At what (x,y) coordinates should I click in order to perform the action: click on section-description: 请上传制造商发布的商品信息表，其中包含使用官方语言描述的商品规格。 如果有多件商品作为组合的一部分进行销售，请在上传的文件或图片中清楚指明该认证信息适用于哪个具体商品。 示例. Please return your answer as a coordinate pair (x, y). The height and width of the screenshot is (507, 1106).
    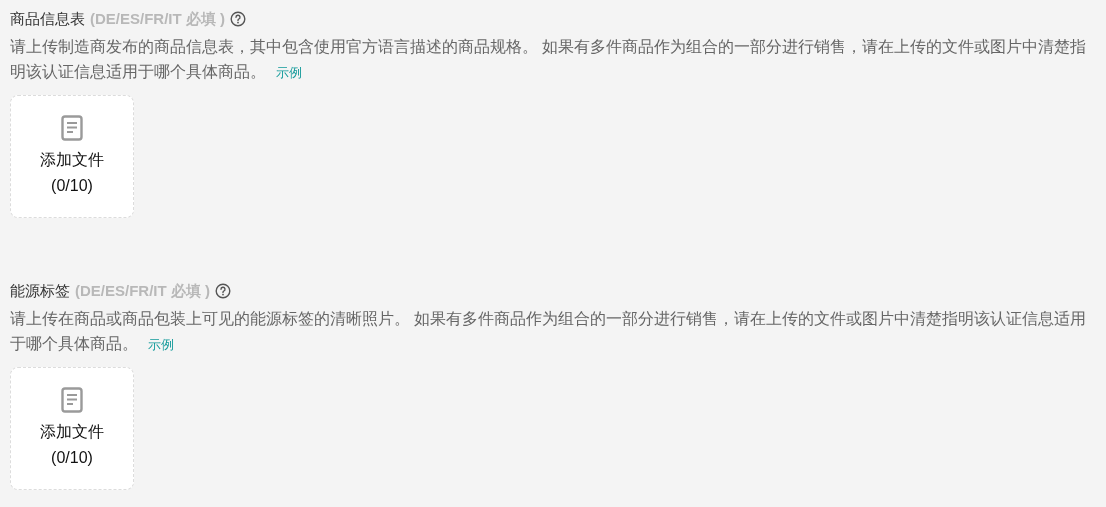
    Looking at the image, I should click on (549, 59).